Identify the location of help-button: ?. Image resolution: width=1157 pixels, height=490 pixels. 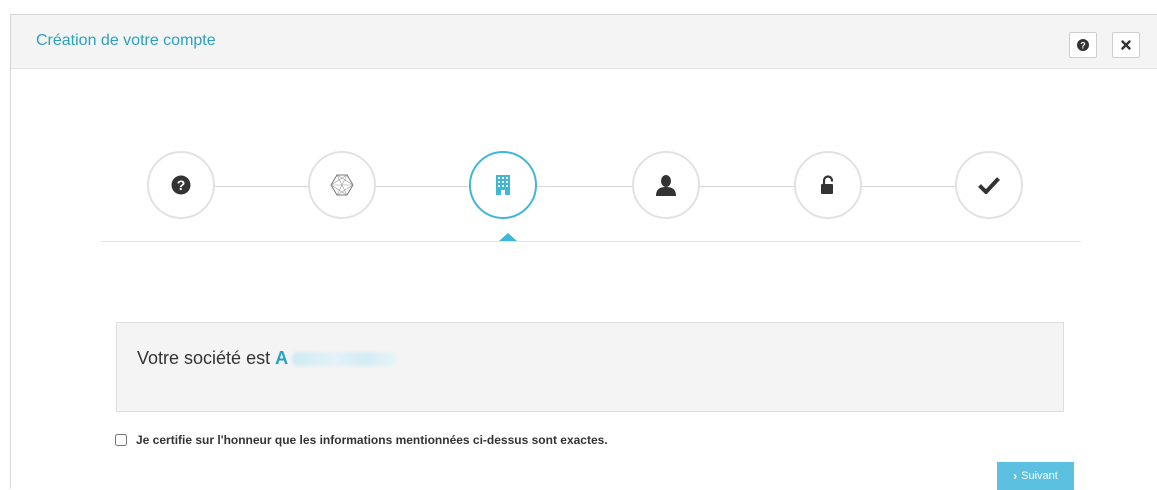
(1083, 45).